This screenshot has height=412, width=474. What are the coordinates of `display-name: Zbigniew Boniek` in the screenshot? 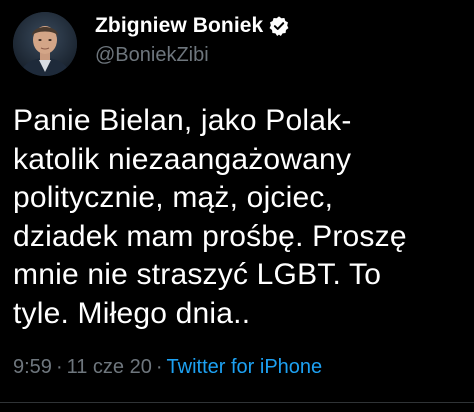 It's located at (179, 26).